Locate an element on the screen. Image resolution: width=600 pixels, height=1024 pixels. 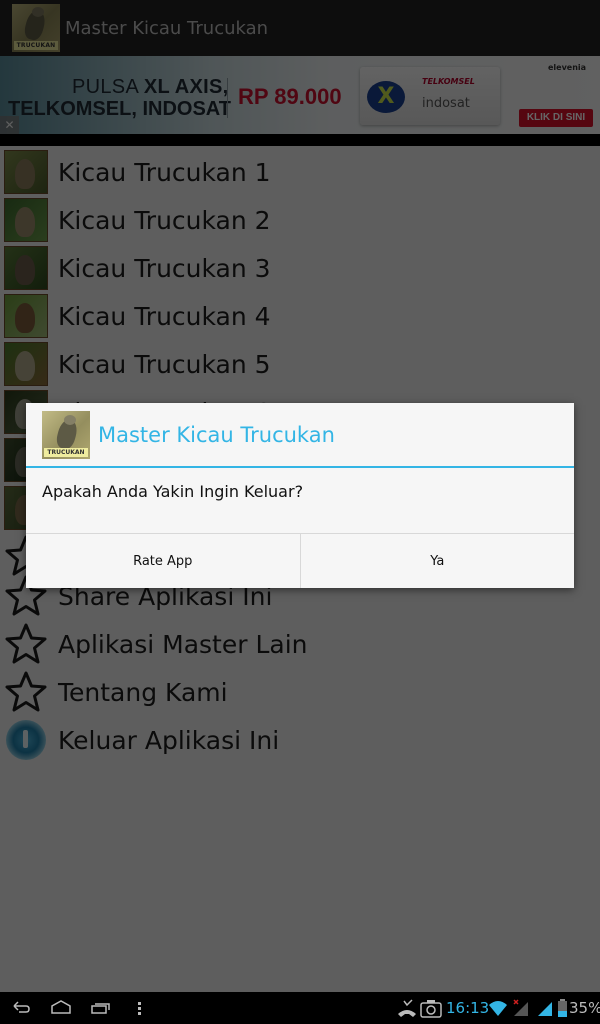
system-bar: 16:13 35% is located at coordinates (300, 1008).